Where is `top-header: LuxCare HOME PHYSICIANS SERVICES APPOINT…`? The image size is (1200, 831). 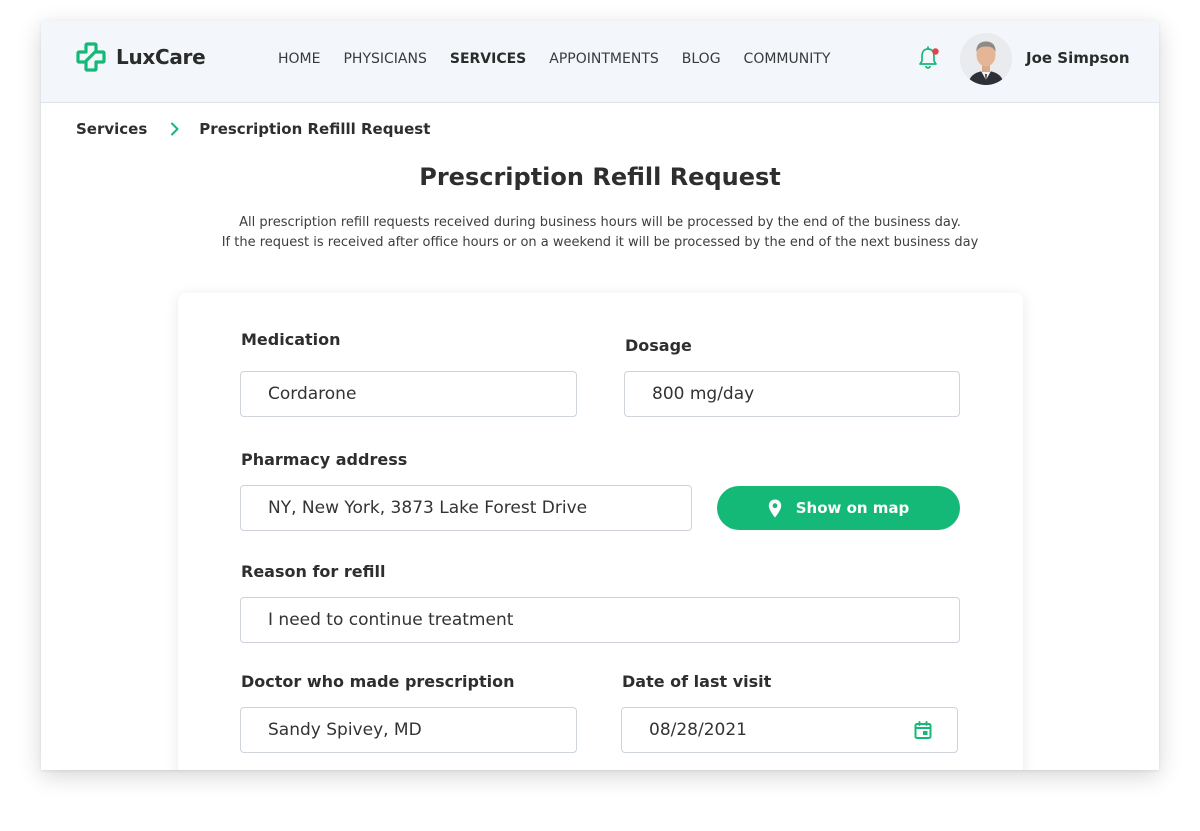 top-header: LuxCare HOME PHYSICIANS SERVICES APPOINT… is located at coordinates (600, 62).